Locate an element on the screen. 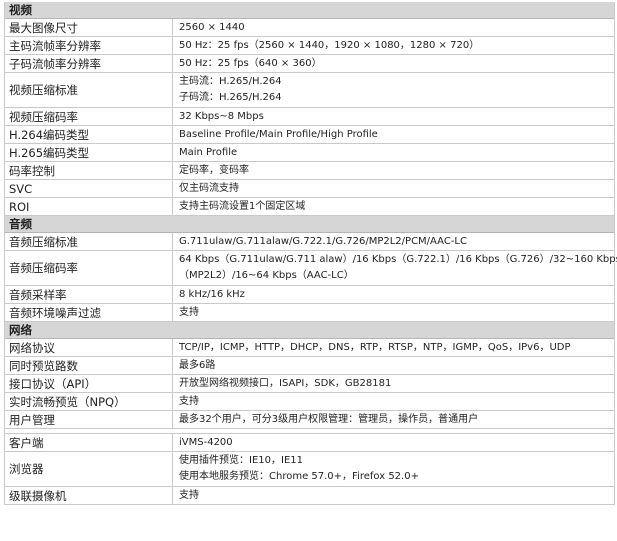  spec-value-line: Main Profile is located at coordinates (208, 152).